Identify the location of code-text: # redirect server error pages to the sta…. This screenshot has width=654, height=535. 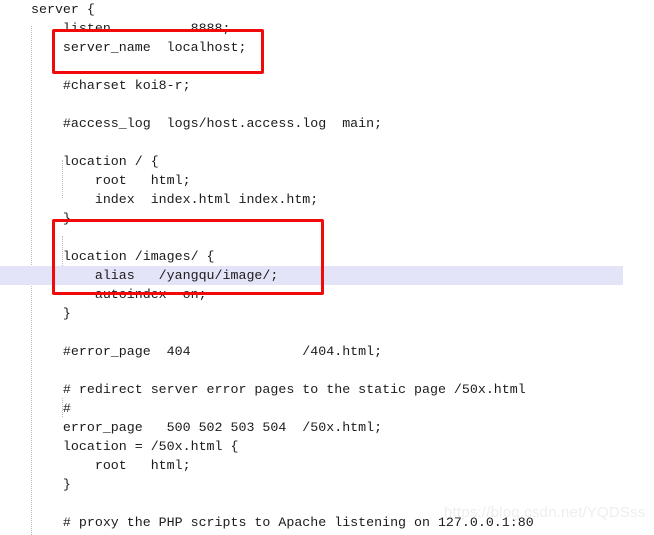
(278, 389).